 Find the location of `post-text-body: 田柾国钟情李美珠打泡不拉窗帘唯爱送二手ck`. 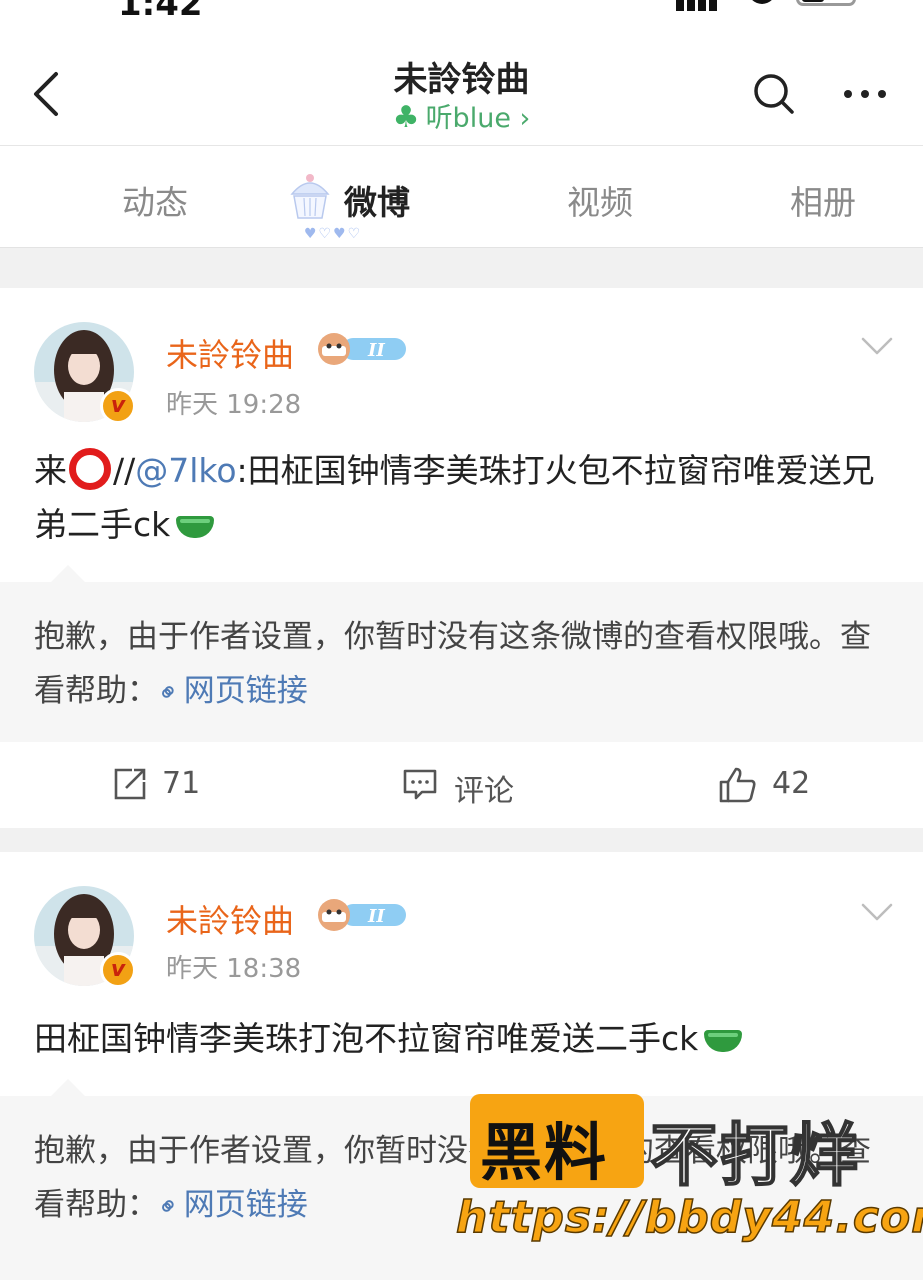

post-text-body: 田柾国钟情李美珠打泡不拉窗帘唯爱送二手ck is located at coordinates (366, 1038).